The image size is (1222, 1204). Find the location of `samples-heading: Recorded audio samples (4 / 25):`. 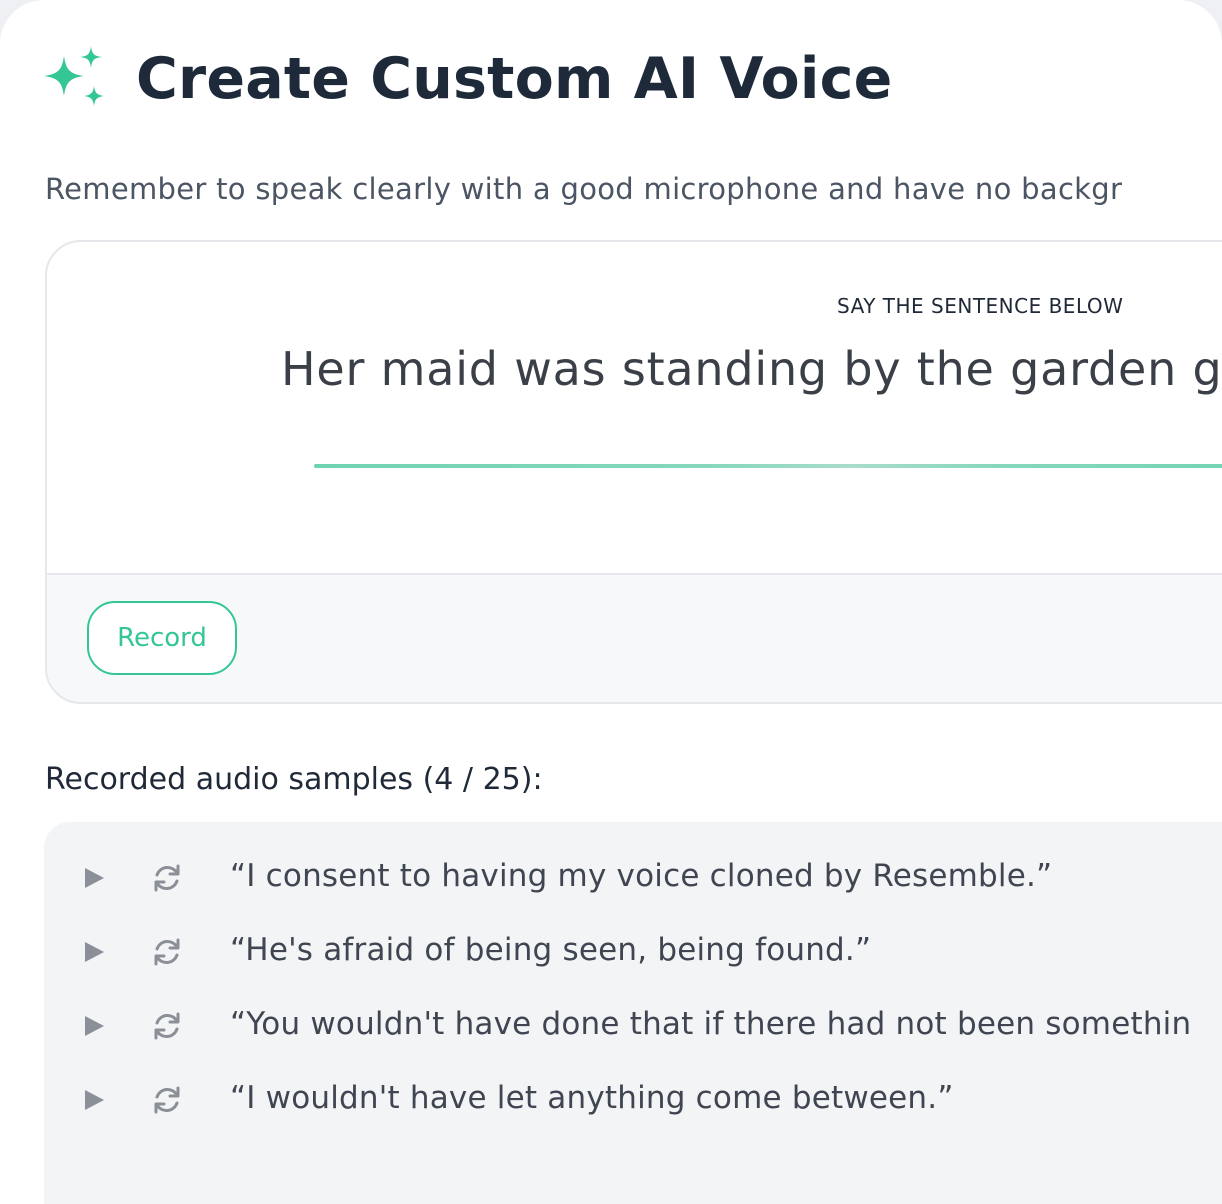

samples-heading: Recorded audio samples (4 / 25): is located at coordinates (294, 779).